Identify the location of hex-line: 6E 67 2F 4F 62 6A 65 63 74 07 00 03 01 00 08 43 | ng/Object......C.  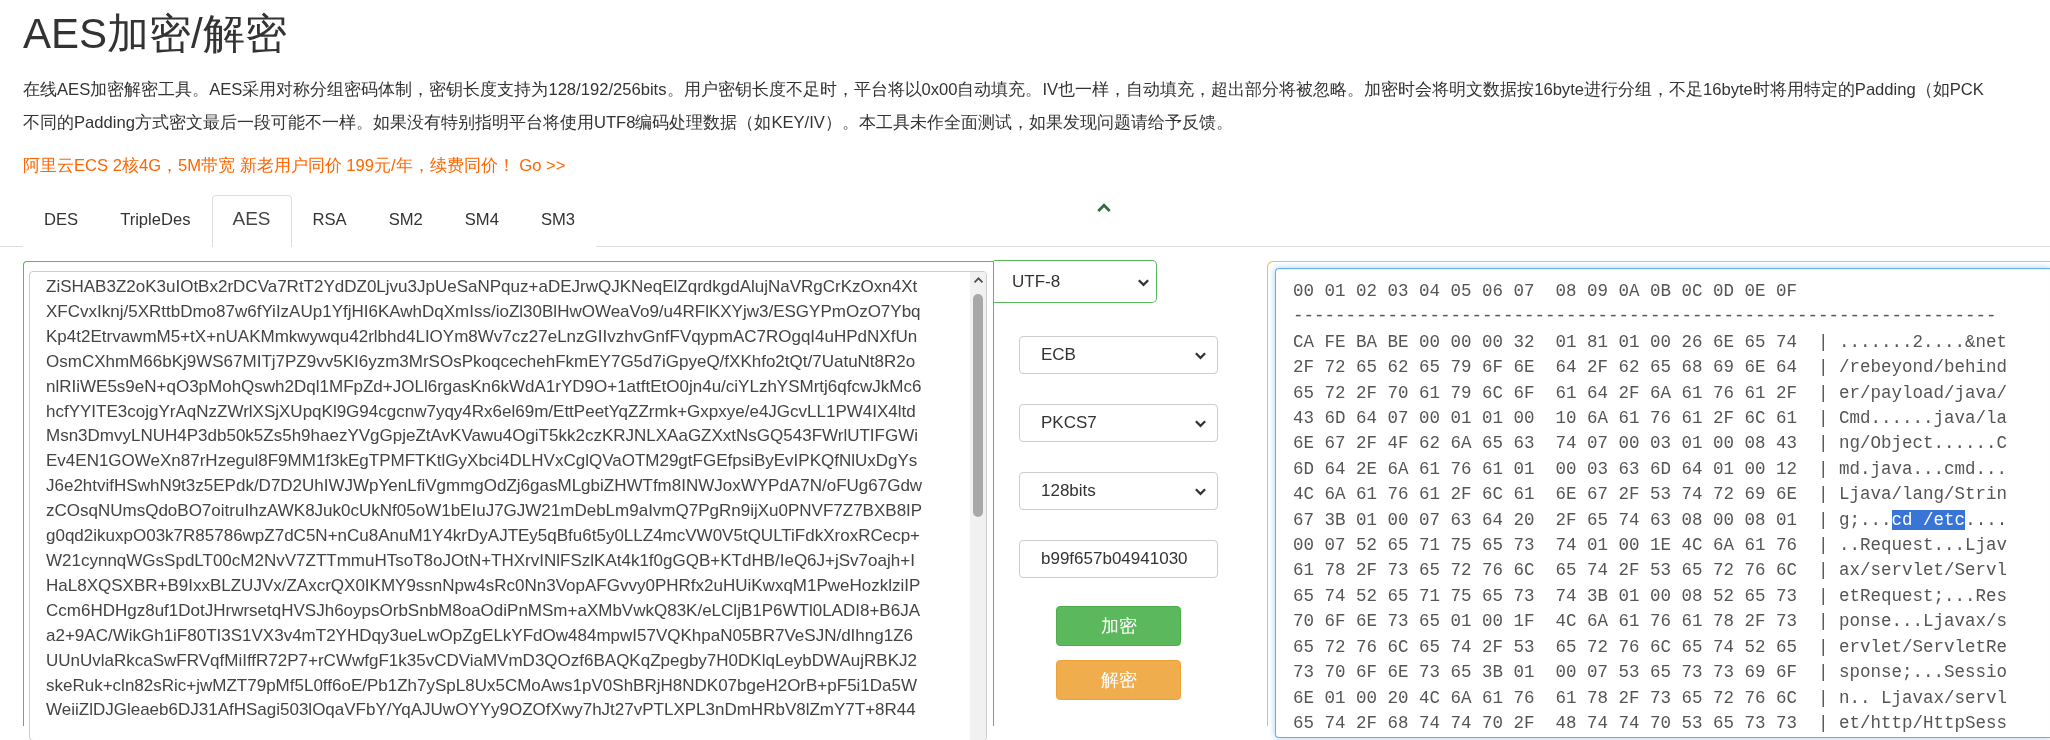
(1650, 444).